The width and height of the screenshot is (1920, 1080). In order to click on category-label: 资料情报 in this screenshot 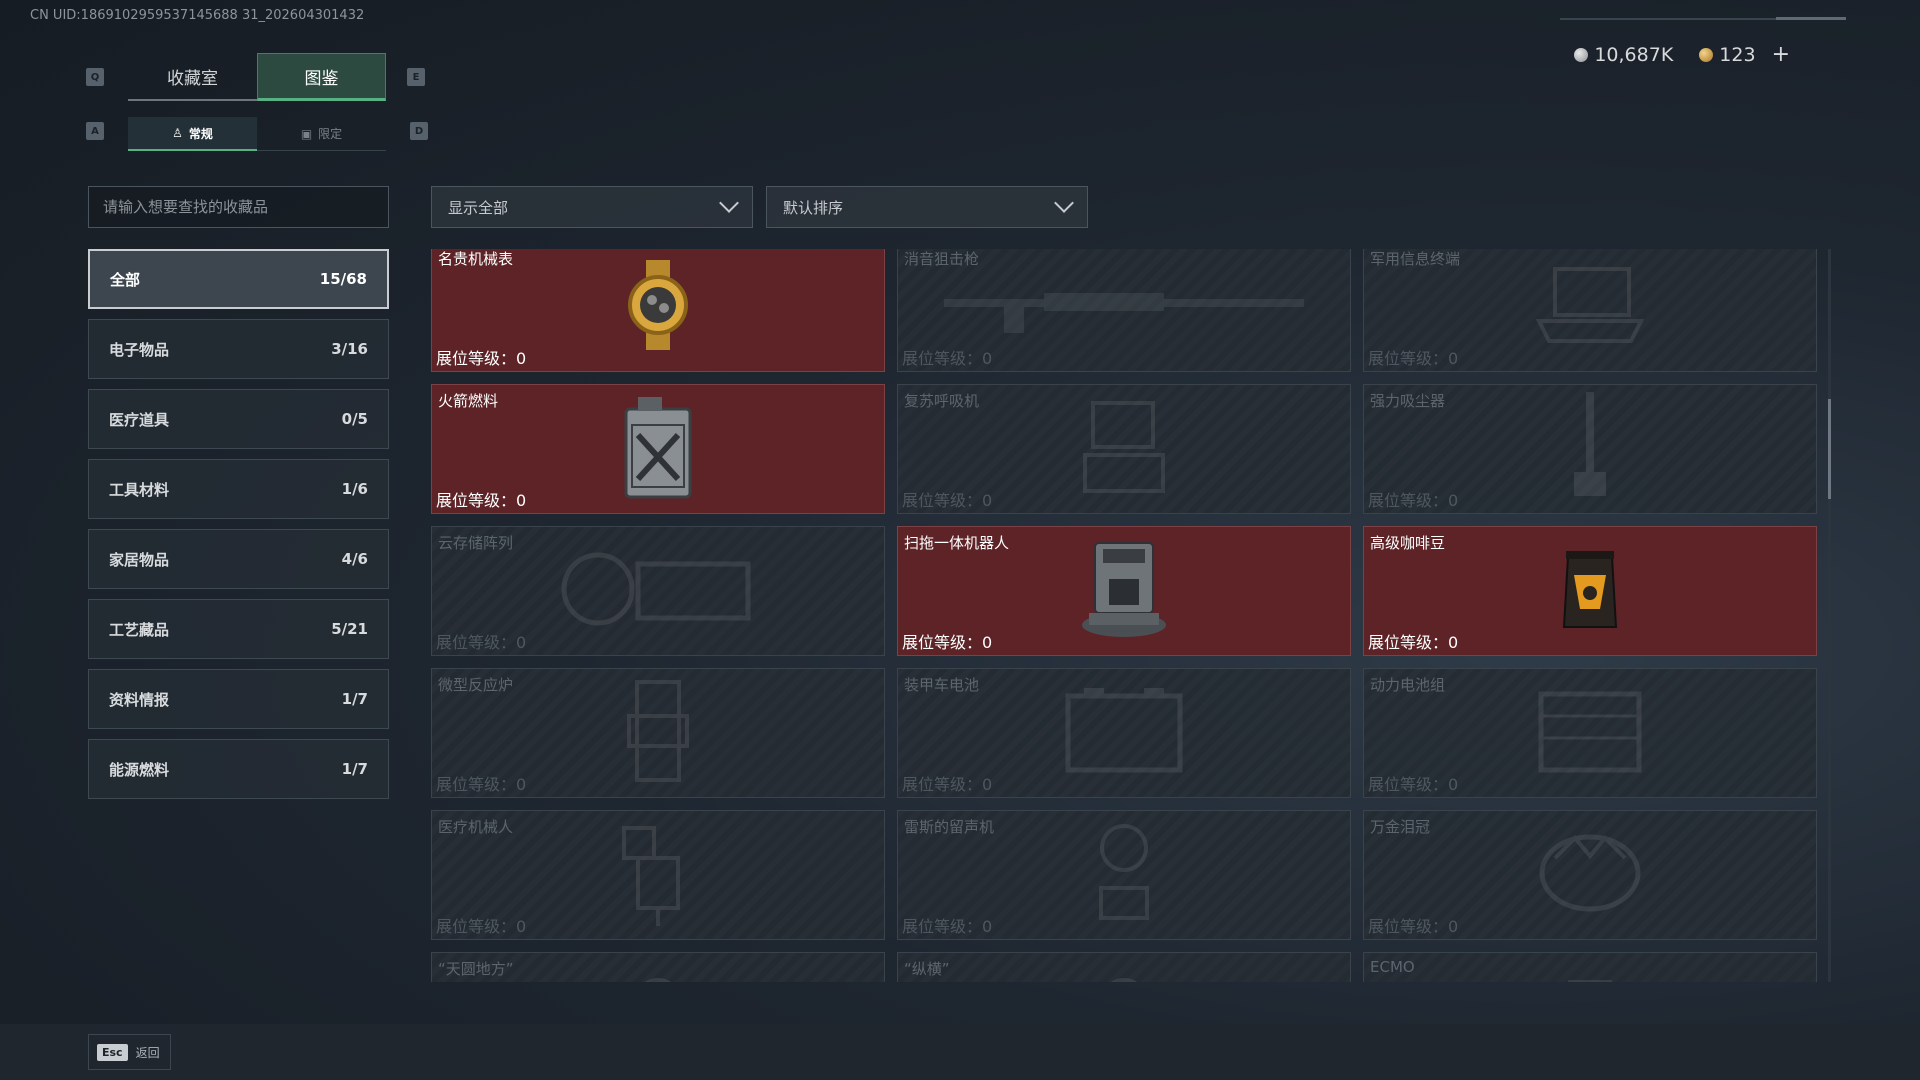, I will do `click(139, 699)`.